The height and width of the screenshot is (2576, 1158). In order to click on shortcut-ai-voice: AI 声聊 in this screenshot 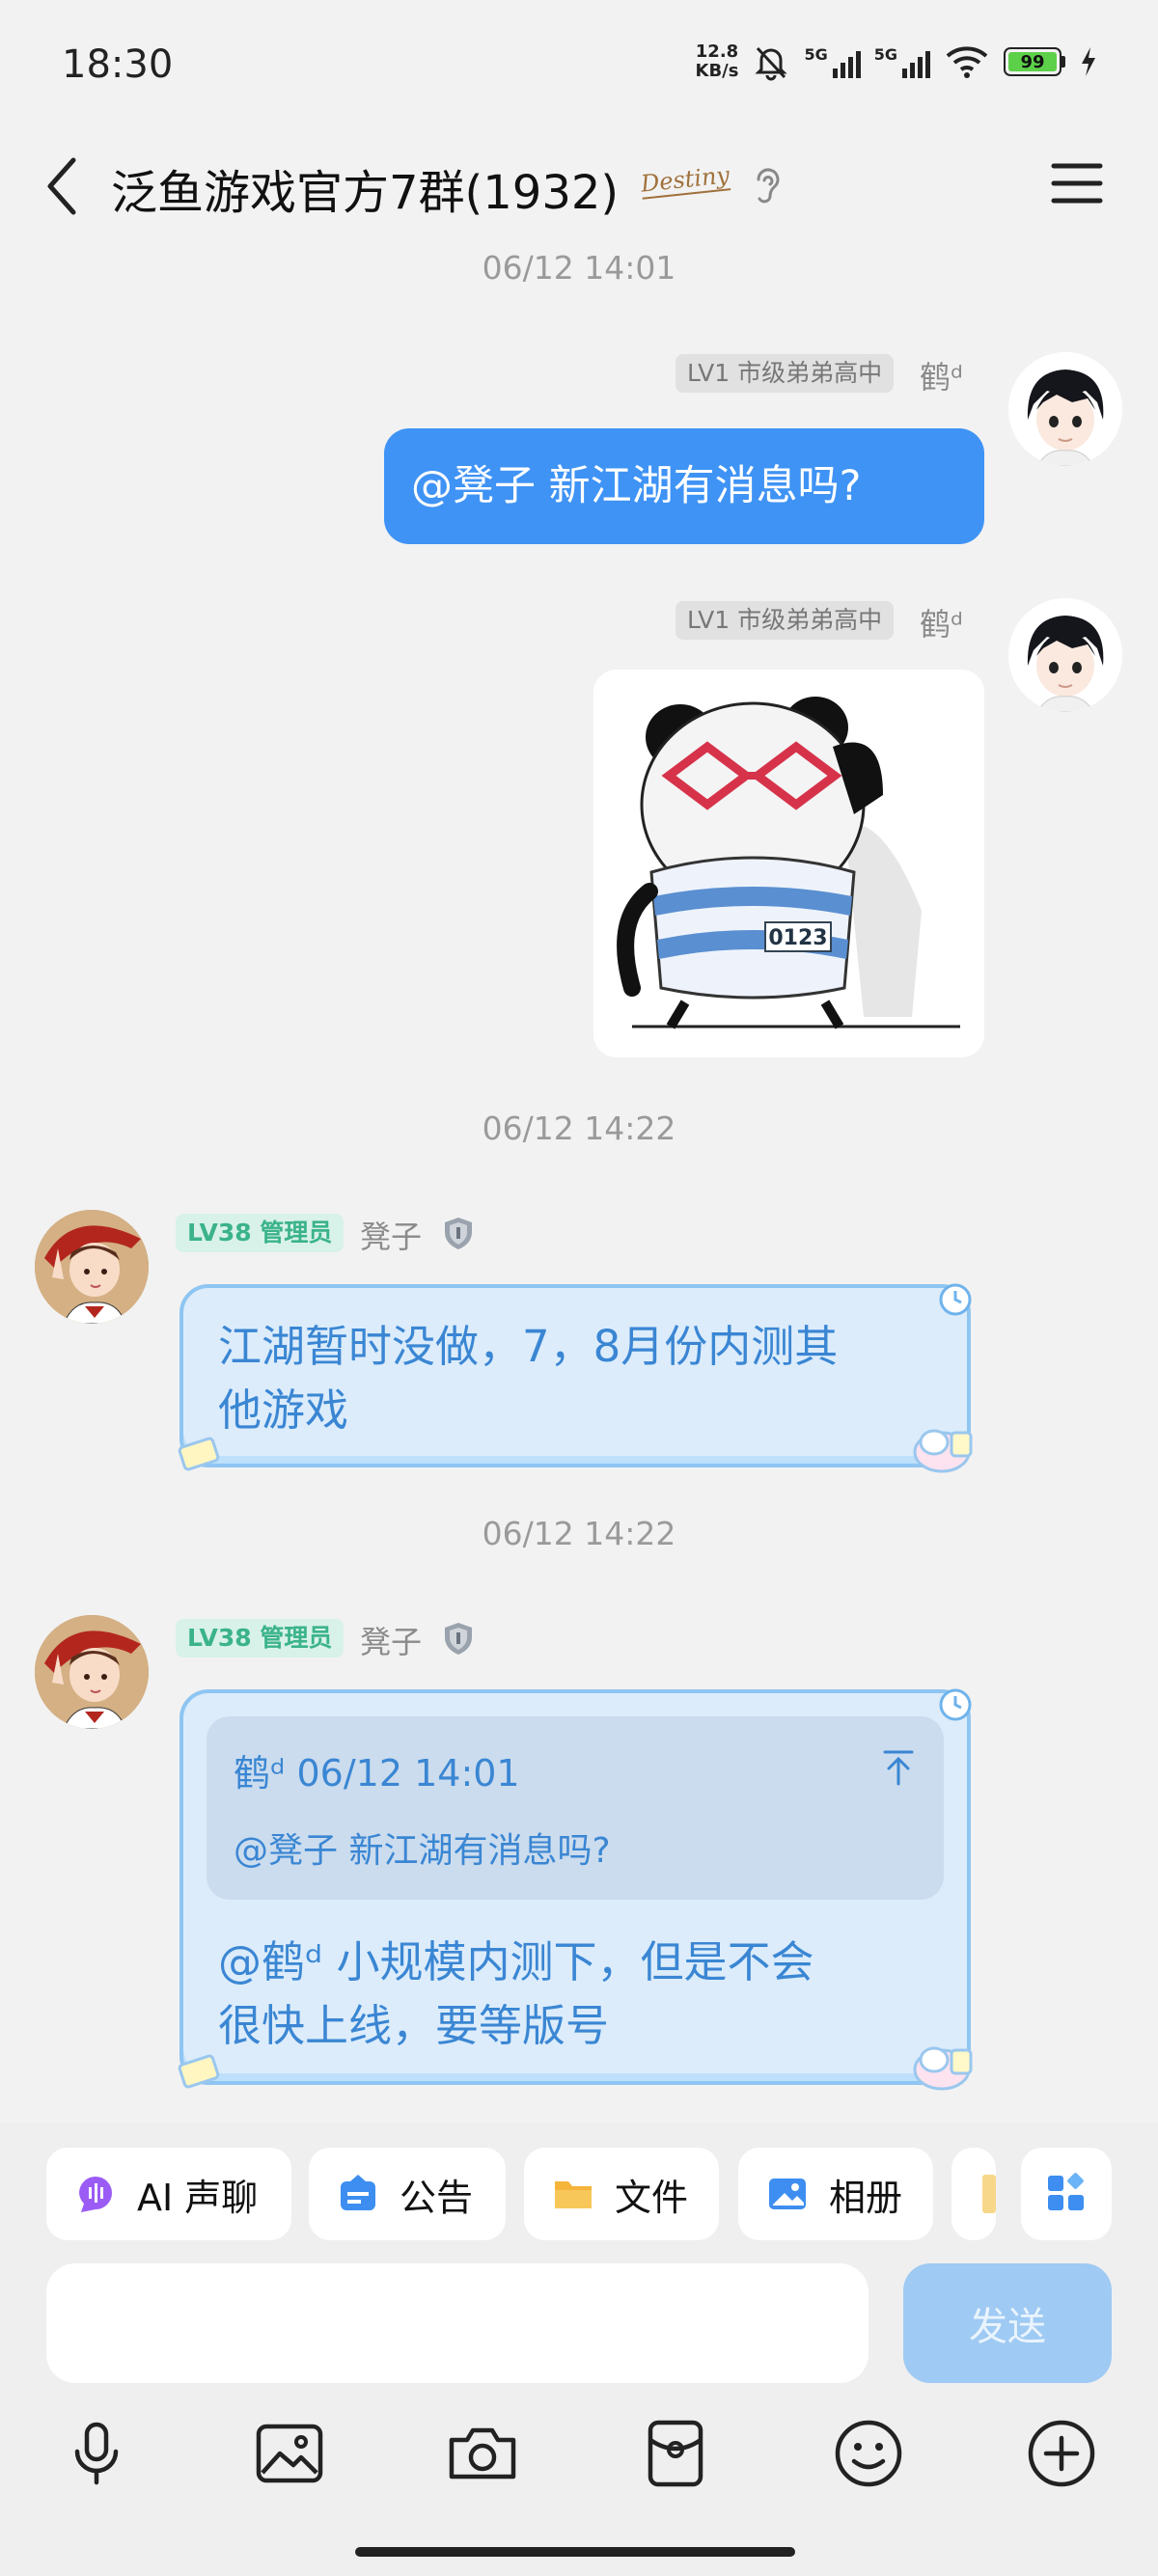, I will do `click(168, 2194)`.